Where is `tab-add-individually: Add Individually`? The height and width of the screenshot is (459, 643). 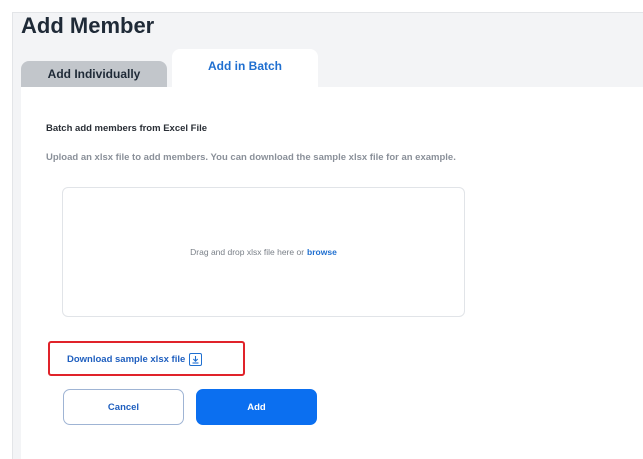
tab-add-individually: Add Individually is located at coordinates (94, 74).